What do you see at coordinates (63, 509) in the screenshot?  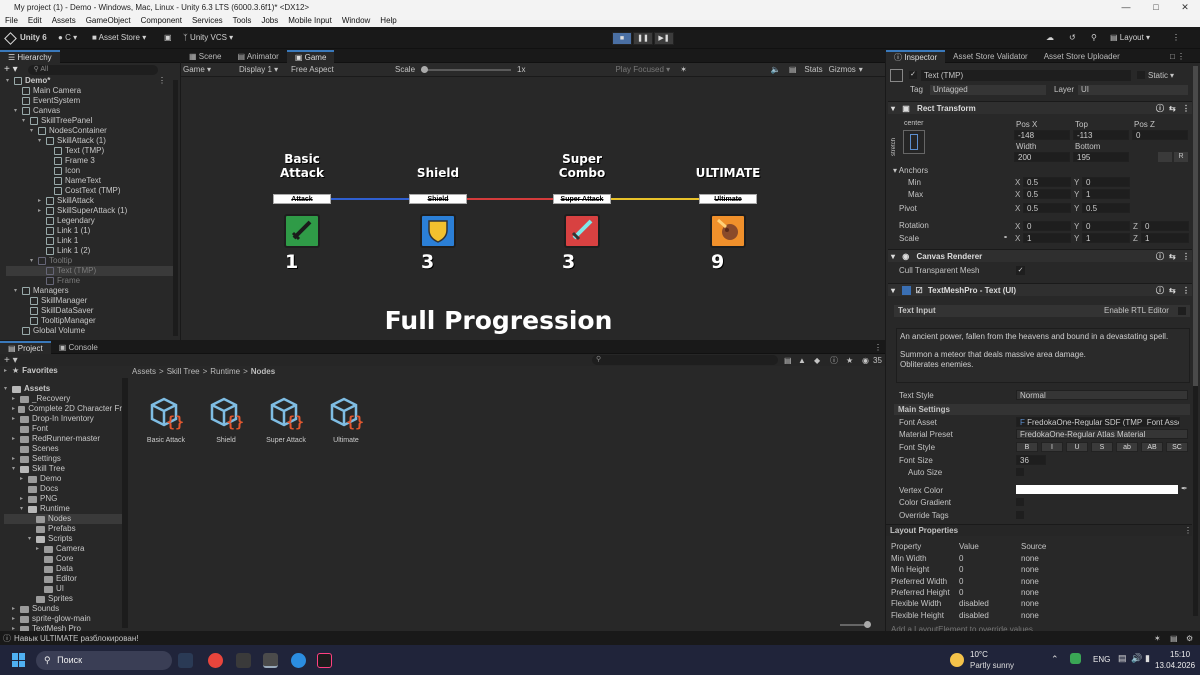 I see `project-folder: ▾ Runtime` at bounding box center [63, 509].